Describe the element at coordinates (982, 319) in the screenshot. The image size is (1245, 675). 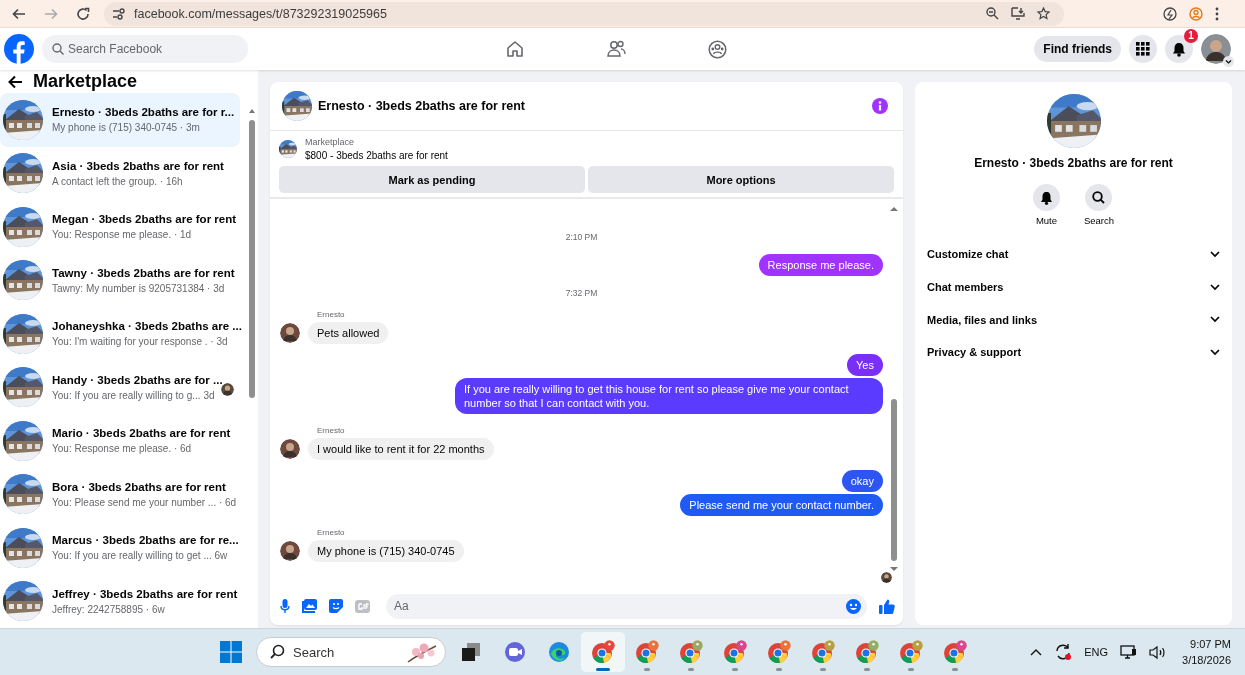
I see `section-title: Media, files and links` at that location.